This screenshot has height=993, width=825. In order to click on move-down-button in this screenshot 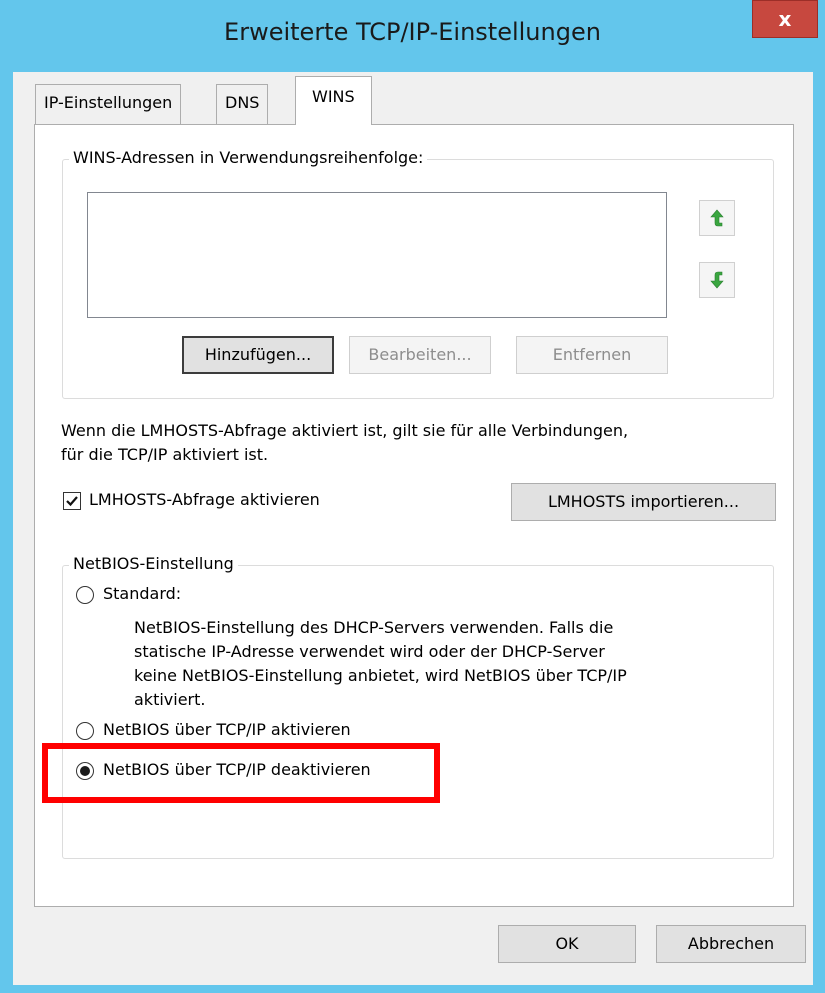, I will do `click(717, 280)`.